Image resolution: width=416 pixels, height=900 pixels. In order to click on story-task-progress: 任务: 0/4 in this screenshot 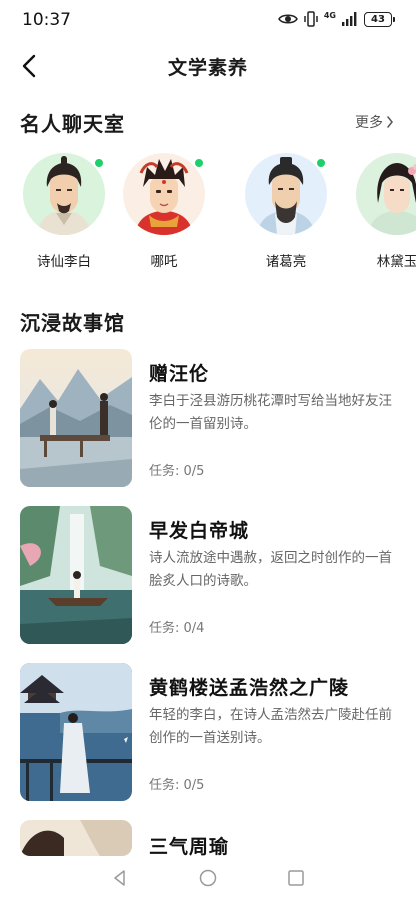, I will do `click(177, 628)`.